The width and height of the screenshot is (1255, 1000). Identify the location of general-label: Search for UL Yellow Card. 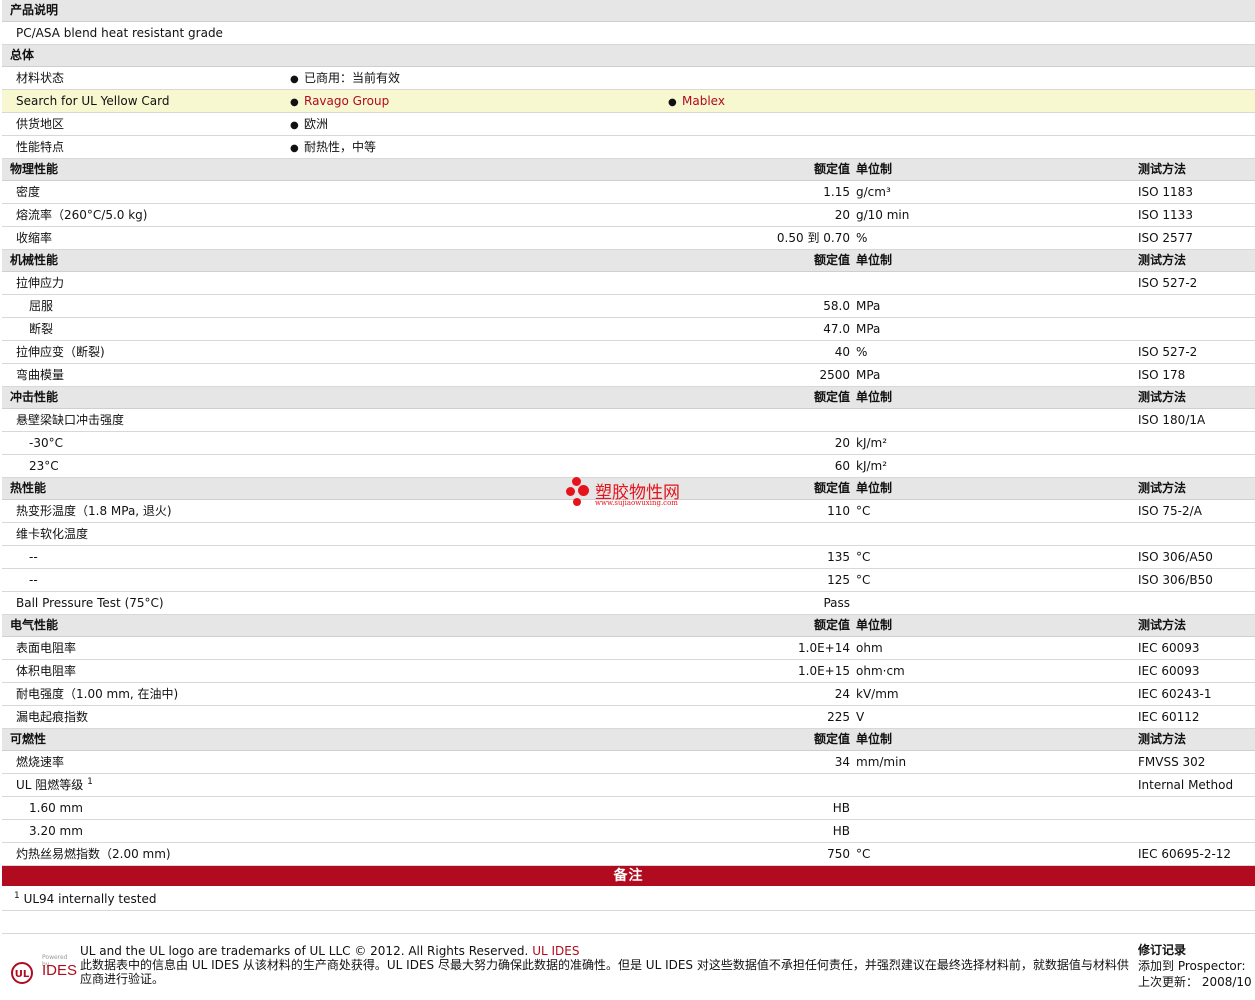
(93, 101).